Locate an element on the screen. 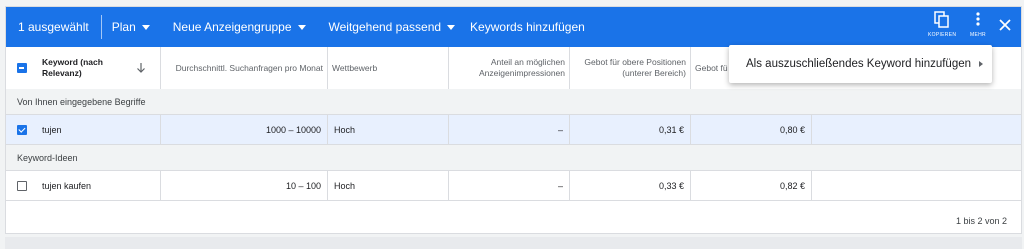 This screenshot has width=1024, height=249. select-all-checkbox is located at coordinates (22, 68).